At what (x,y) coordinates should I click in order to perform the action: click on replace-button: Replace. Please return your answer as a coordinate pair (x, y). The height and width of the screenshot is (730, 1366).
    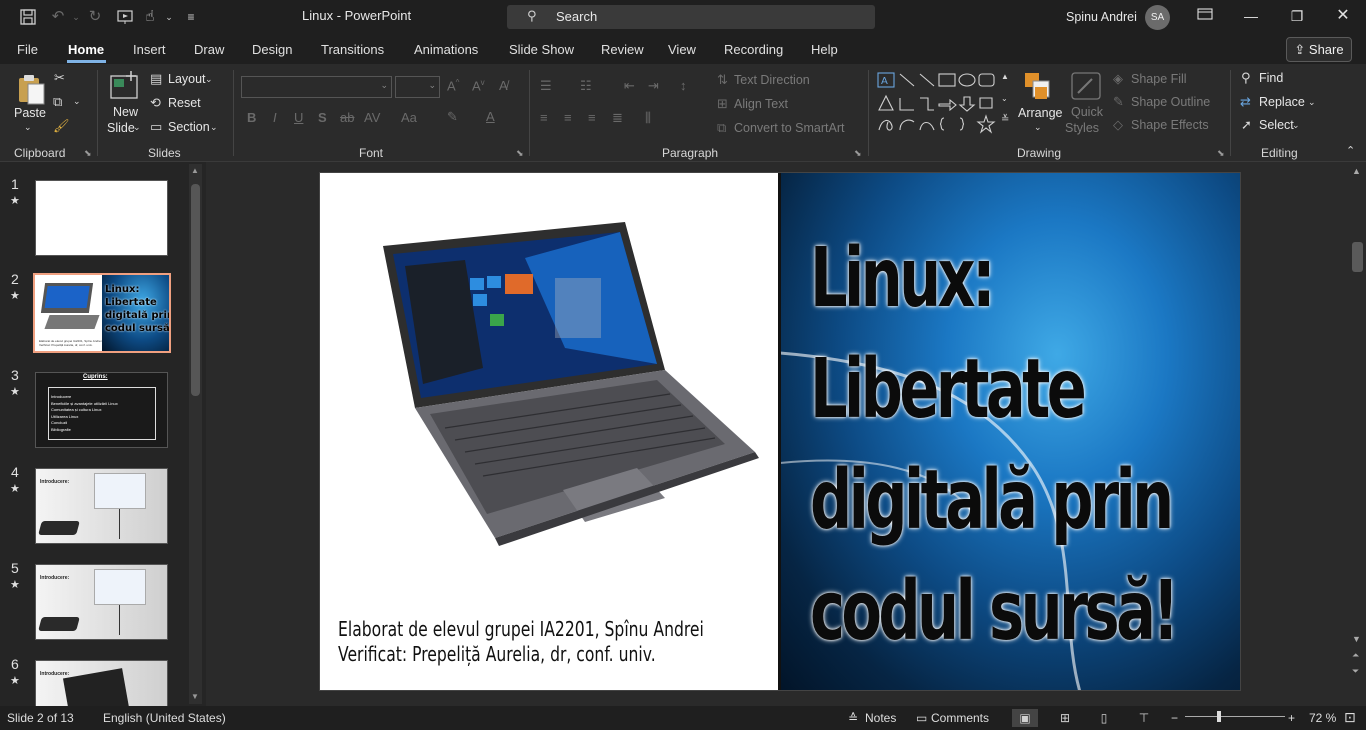
    Looking at the image, I should click on (1282, 102).